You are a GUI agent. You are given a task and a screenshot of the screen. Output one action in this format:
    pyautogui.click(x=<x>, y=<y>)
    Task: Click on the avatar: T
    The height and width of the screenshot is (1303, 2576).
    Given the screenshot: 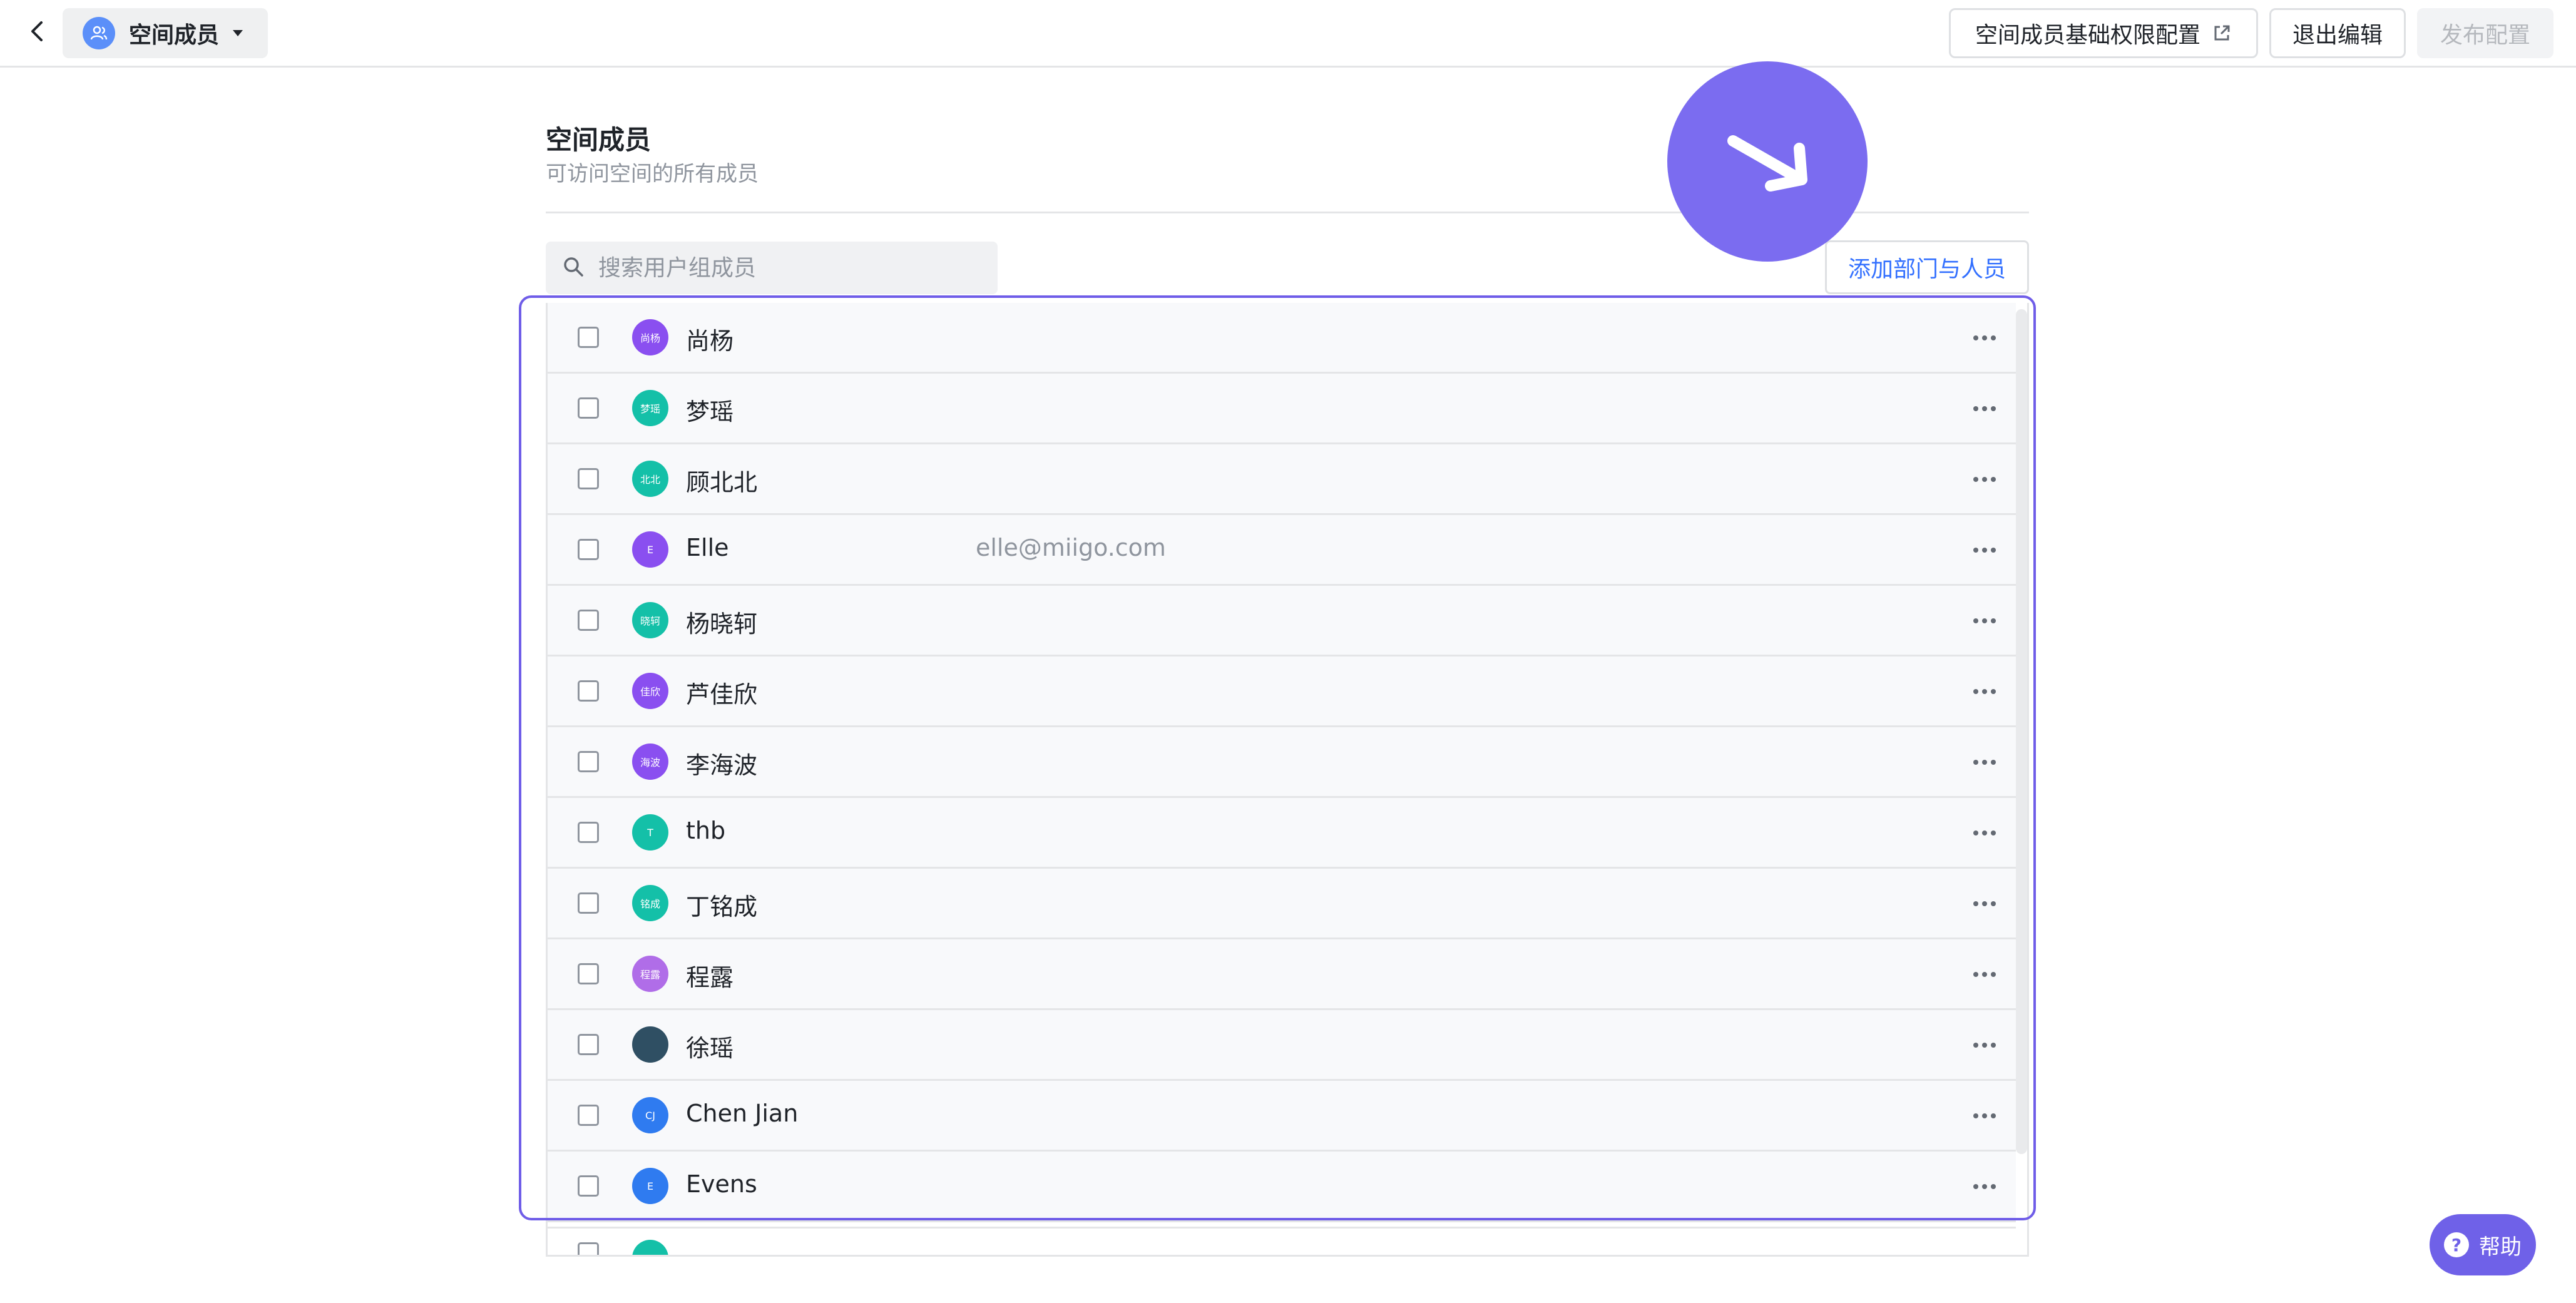 What is the action you would take?
    pyautogui.click(x=650, y=832)
    